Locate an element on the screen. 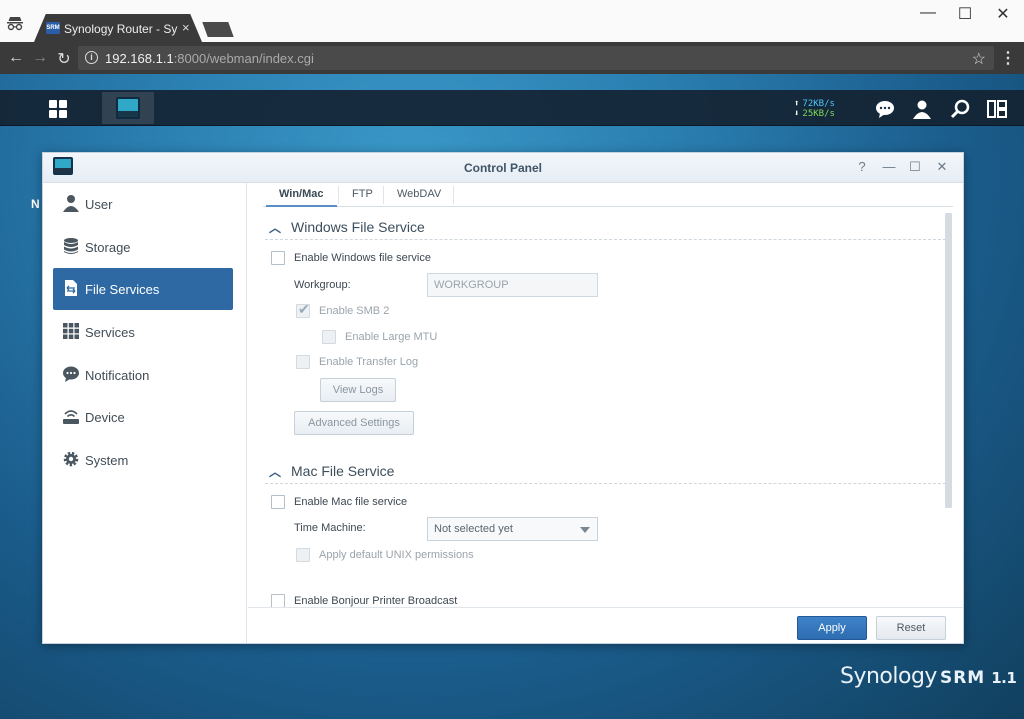 The height and width of the screenshot is (719, 1024). sidebar-item-label: Notification is located at coordinates (117, 375).